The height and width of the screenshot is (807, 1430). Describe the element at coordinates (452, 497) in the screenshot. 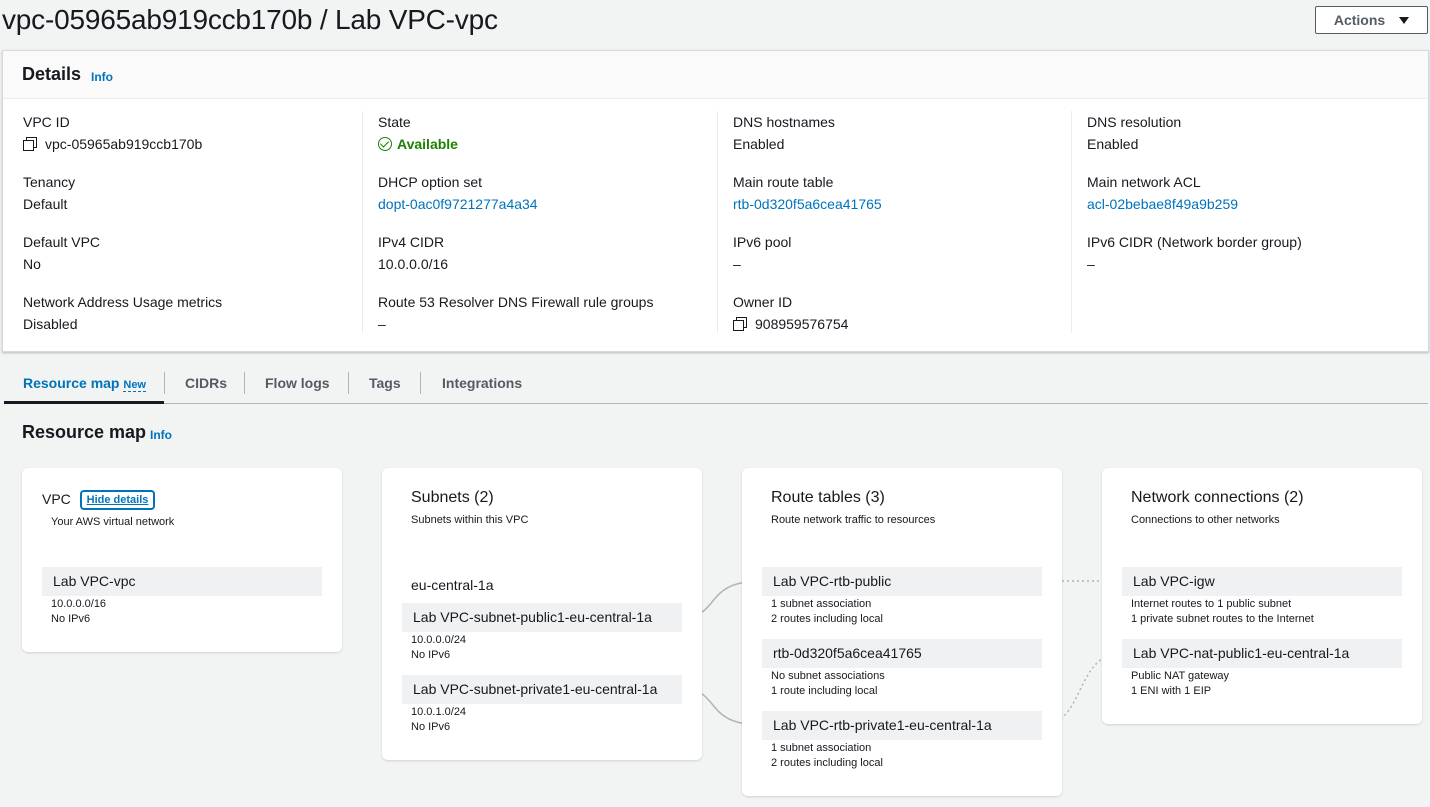

I see `subnets-card-title: Subnets (2)` at that location.